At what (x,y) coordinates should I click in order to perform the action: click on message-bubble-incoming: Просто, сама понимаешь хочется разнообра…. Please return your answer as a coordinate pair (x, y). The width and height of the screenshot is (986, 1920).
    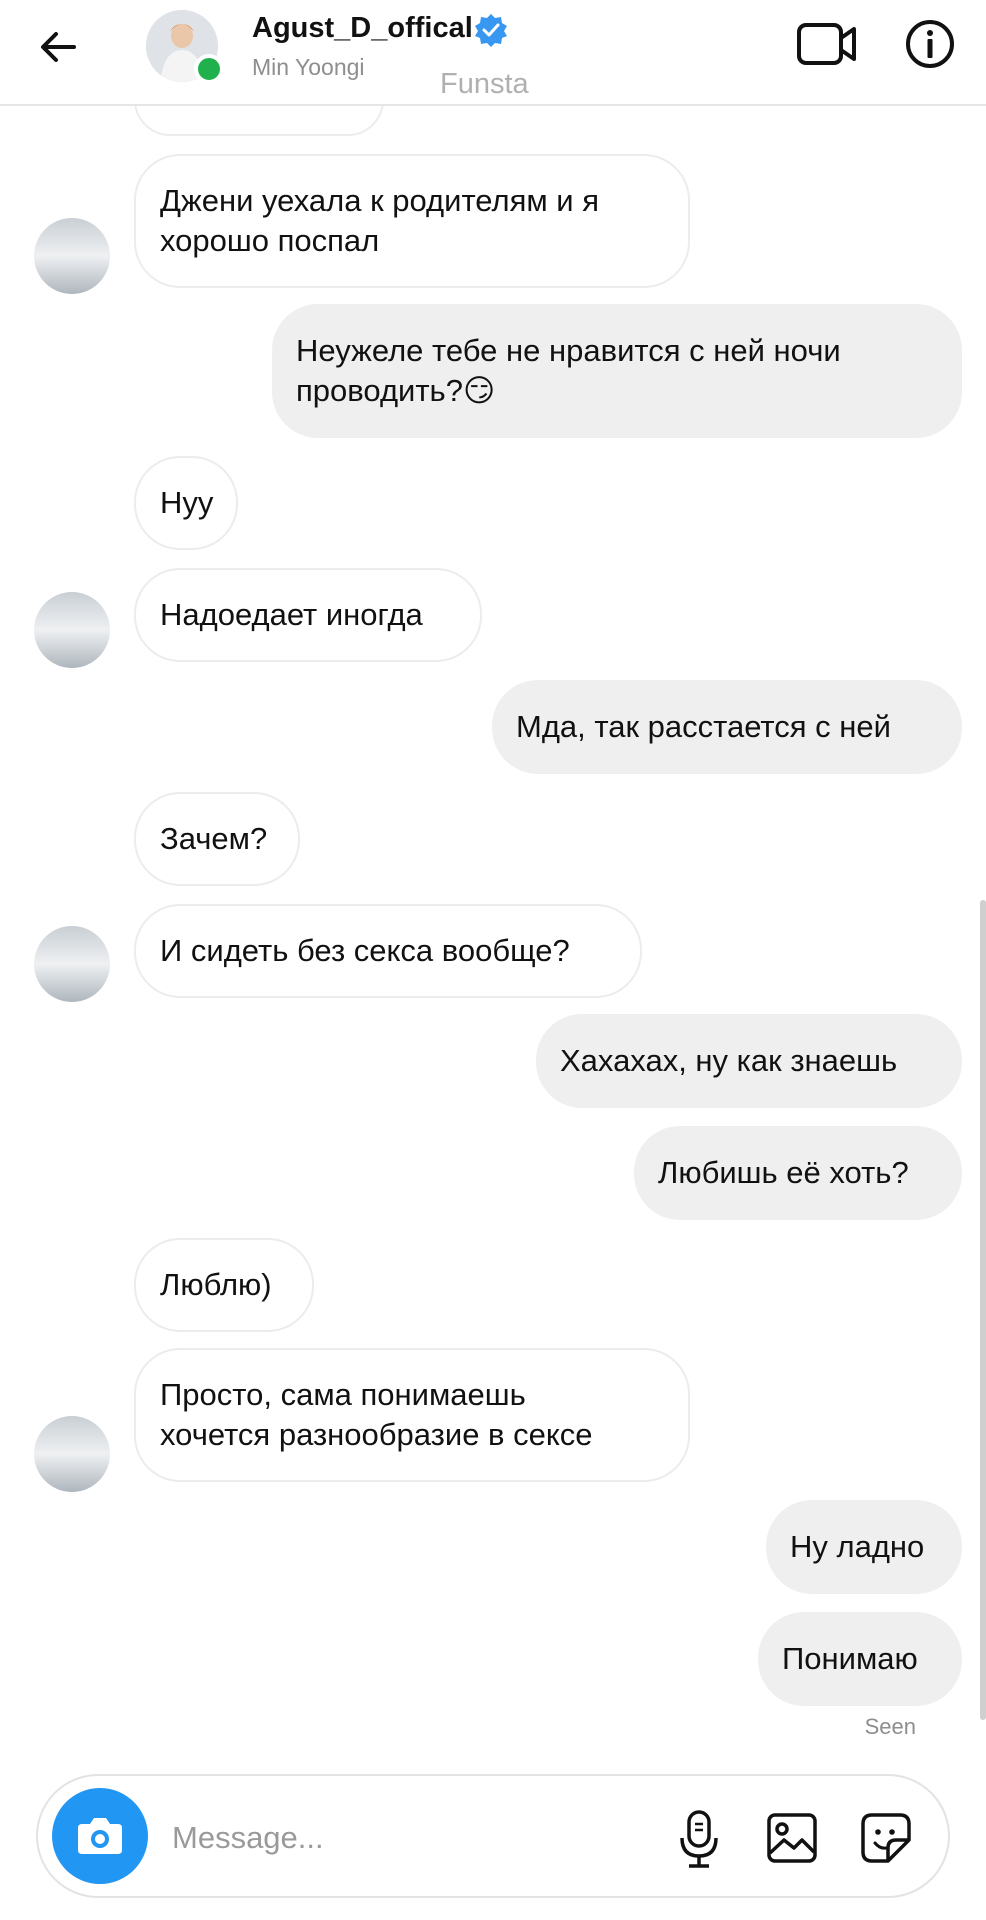
    Looking at the image, I should click on (412, 1415).